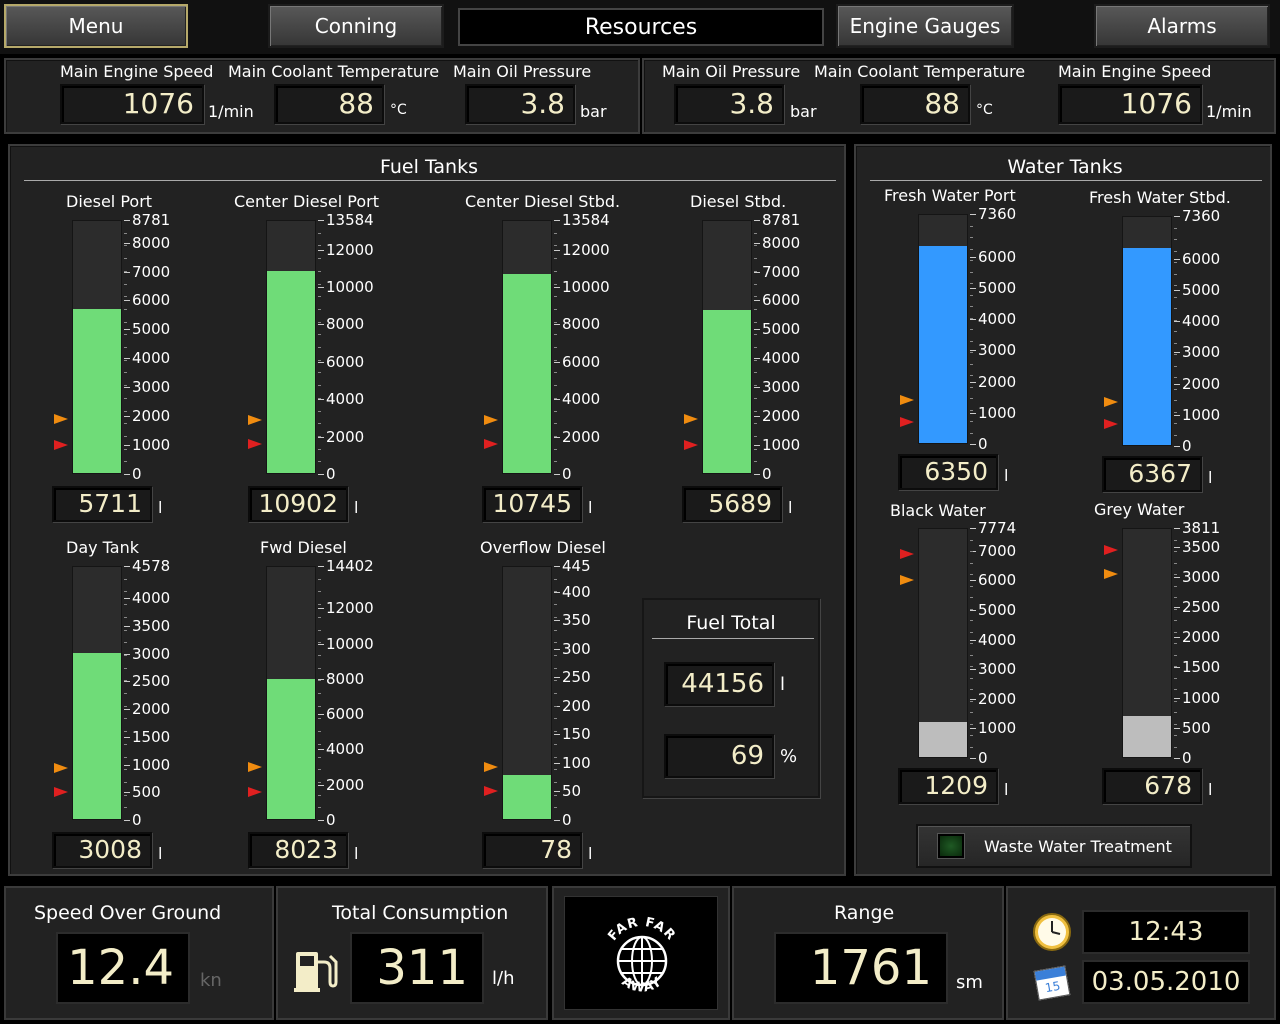  I want to click on consumption-unit: l/h, so click(503, 978).